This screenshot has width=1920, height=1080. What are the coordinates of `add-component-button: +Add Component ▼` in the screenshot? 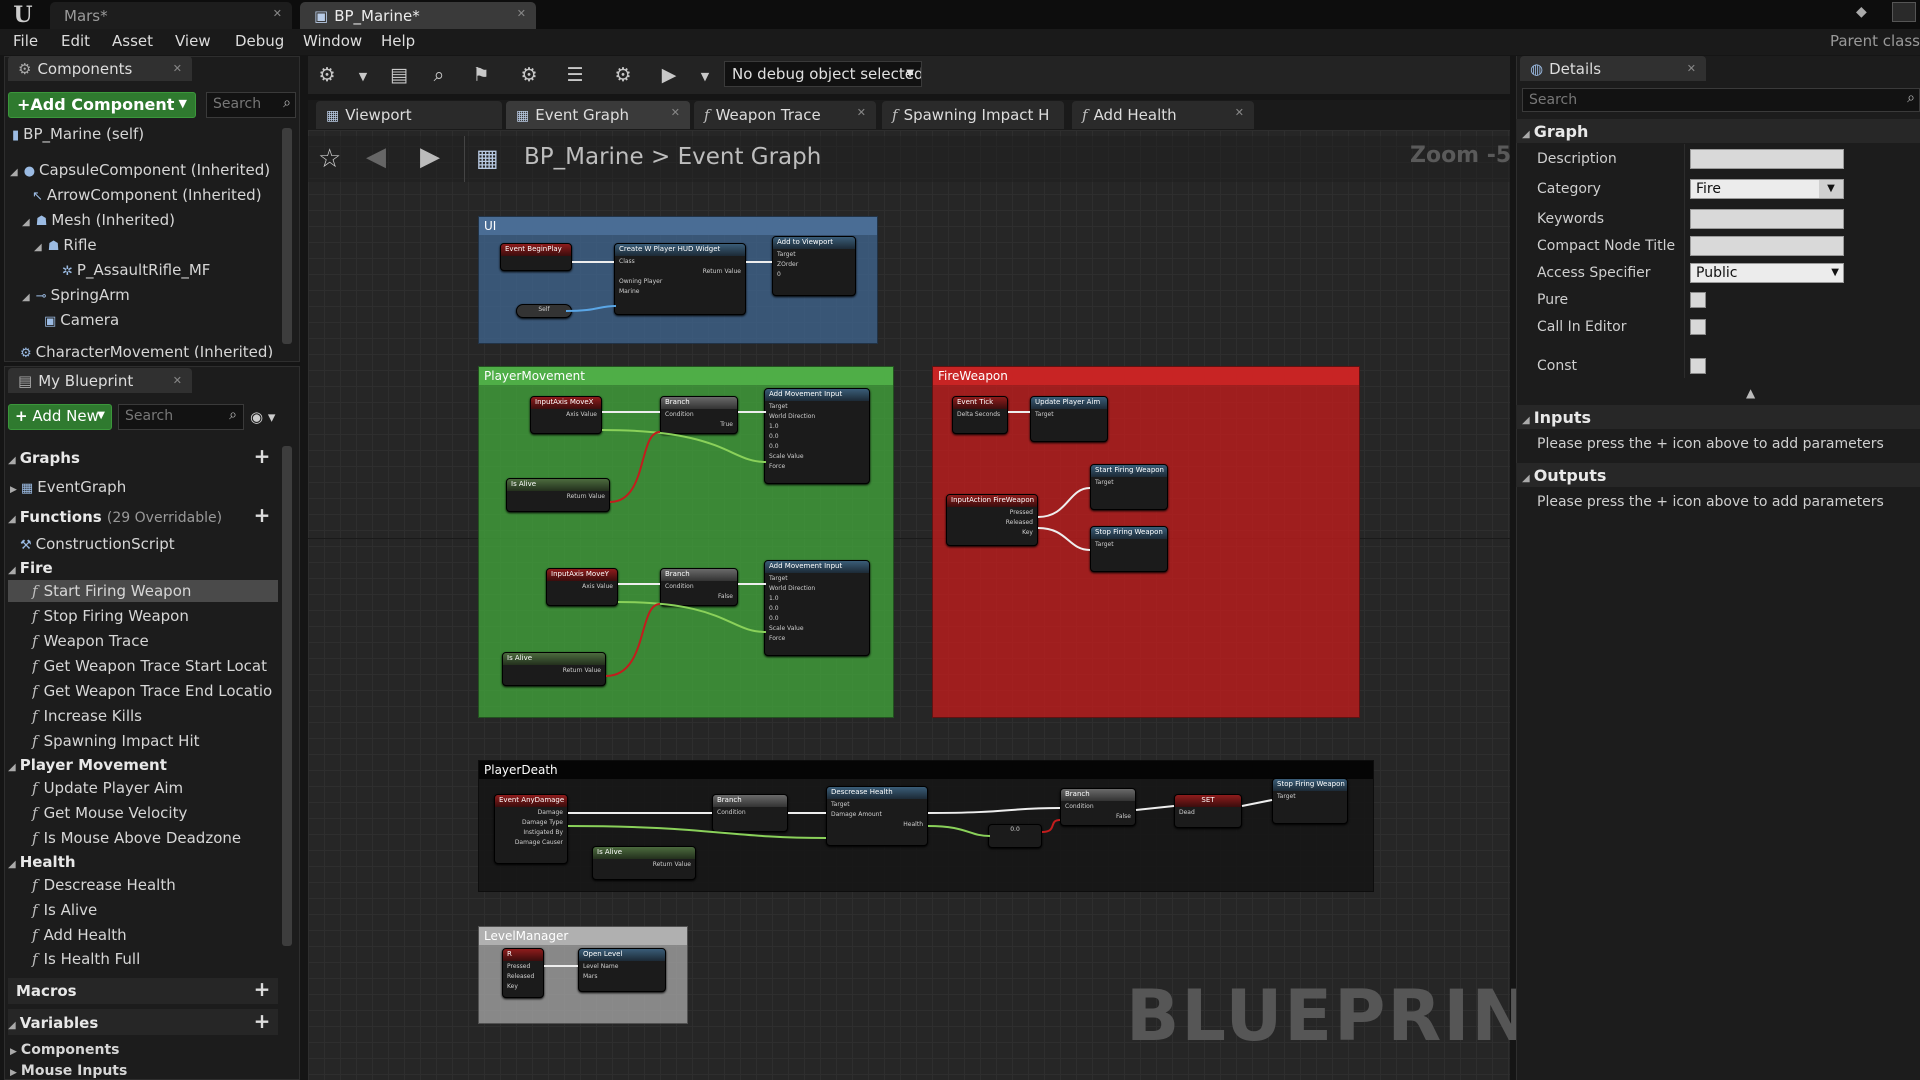 It's located at (102, 105).